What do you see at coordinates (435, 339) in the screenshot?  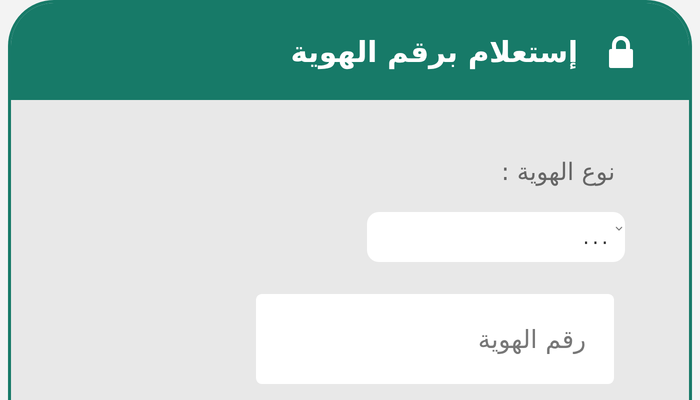 I see `id-number-field: رقم الهوية` at bounding box center [435, 339].